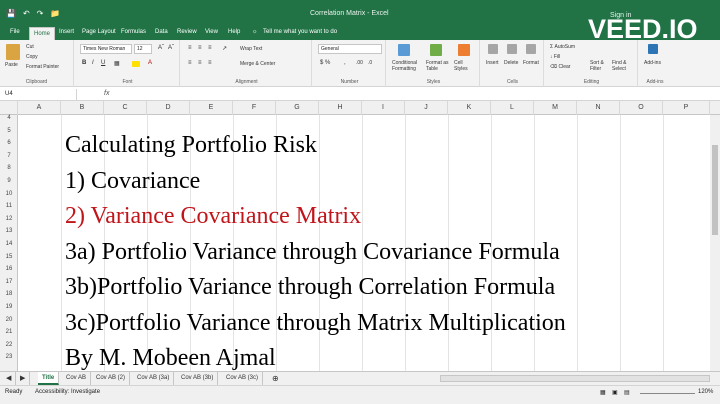 This screenshot has height=404, width=720. Describe the element at coordinates (154, 378) in the screenshot. I see `sheet-tab: Cov AB (3a)` at that location.